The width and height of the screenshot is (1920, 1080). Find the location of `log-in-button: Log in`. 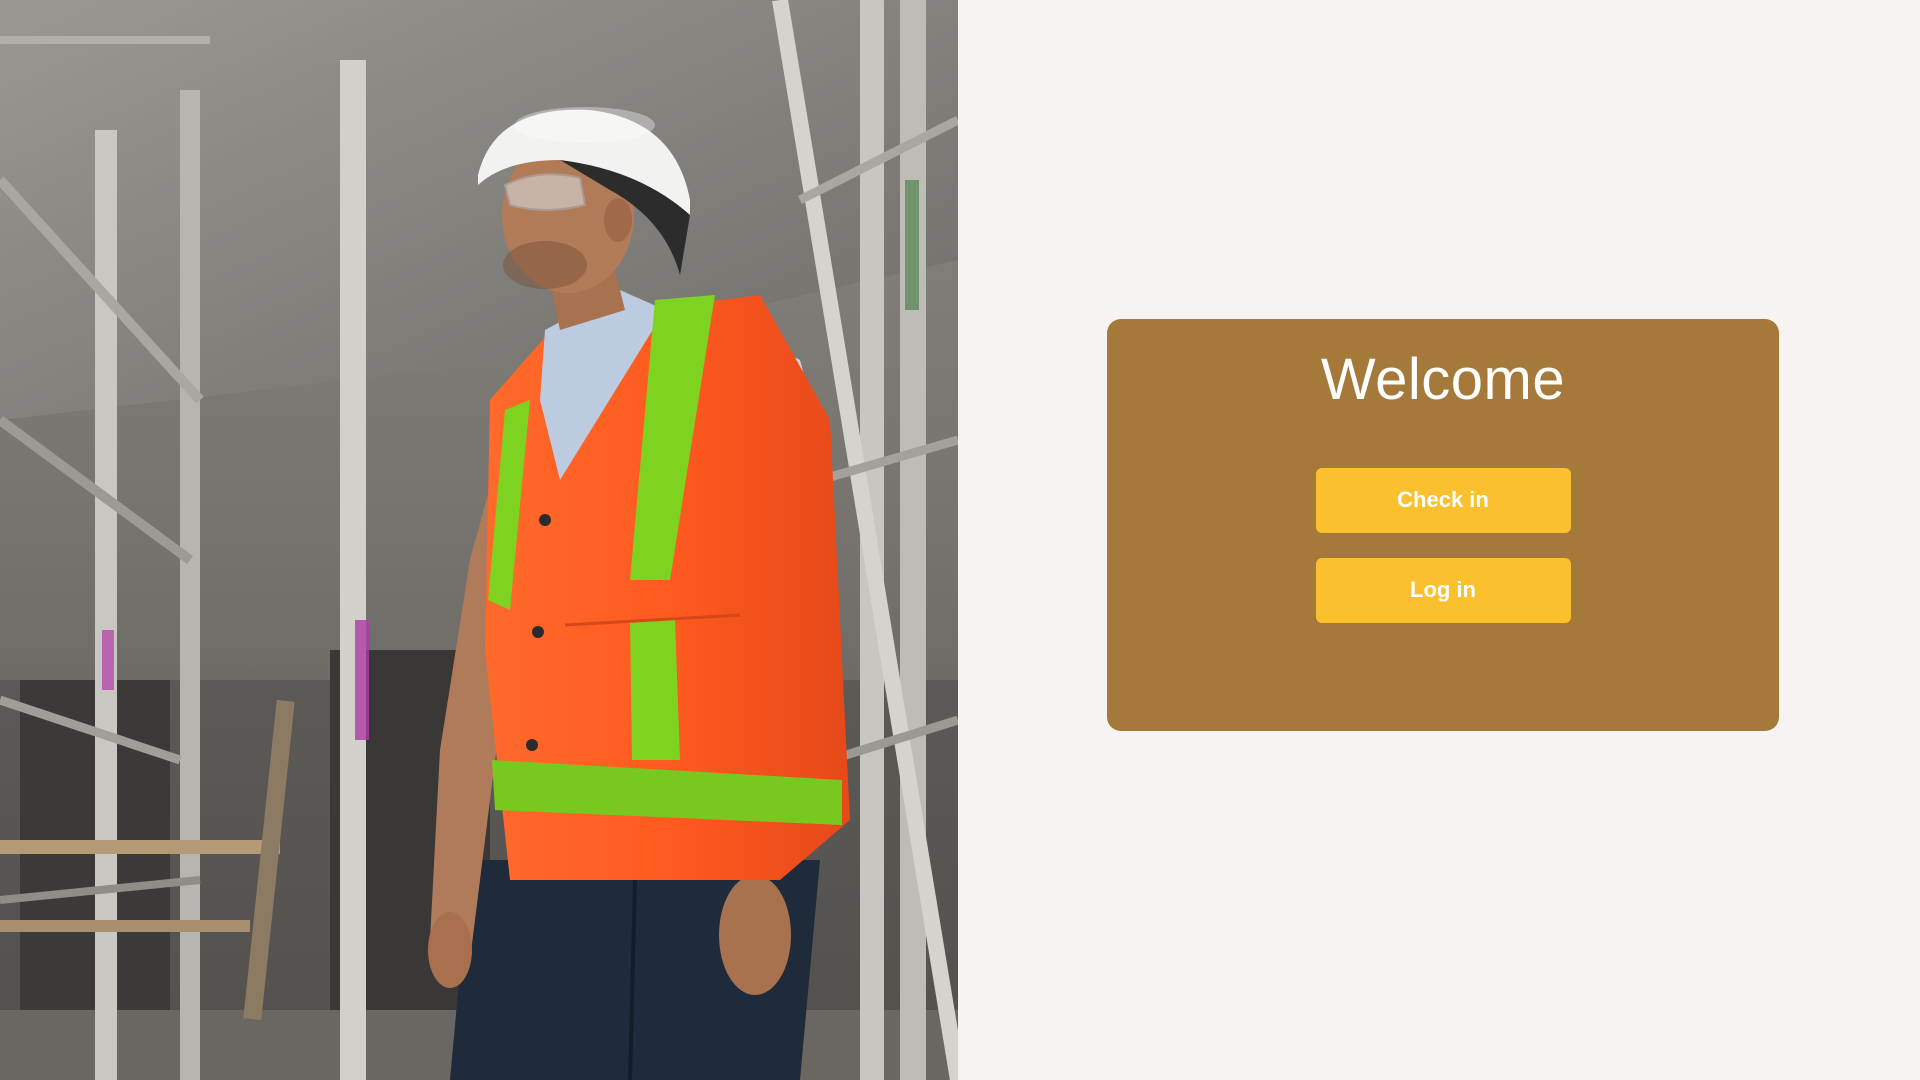

log-in-button: Log in is located at coordinates (1443, 590).